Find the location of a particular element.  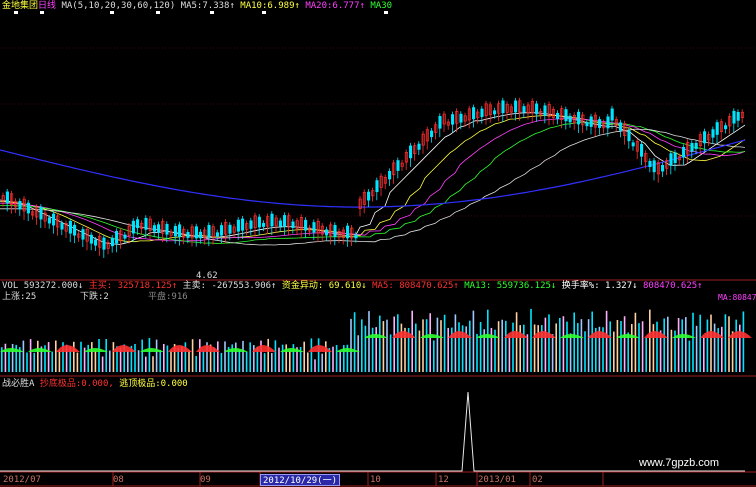

turnover-value: 1.327↓ is located at coordinates (621, 286).